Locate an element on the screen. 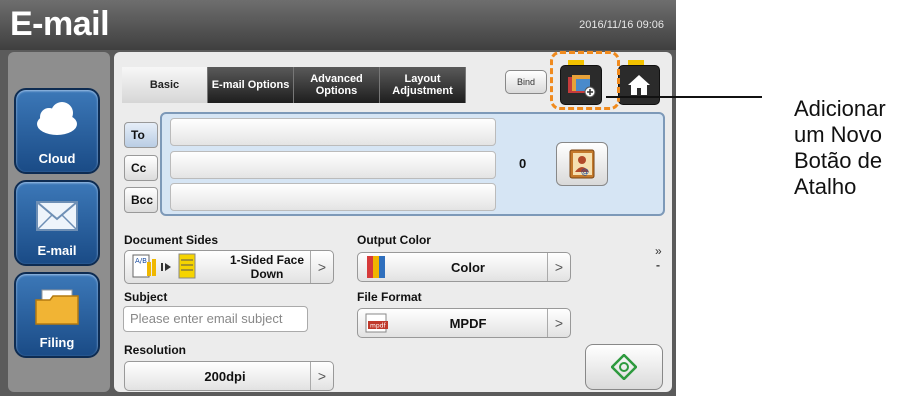 Image resolution: width=919 pixels, height=396 pixels. document-sides-select: A/B 1-Sided Face Down > is located at coordinates (229, 267).